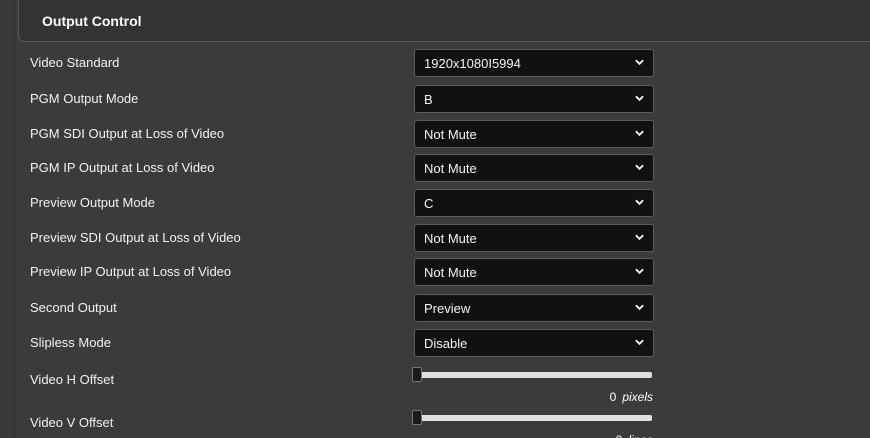 This screenshot has width=870, height=438. What do you see at coordinates (447, 308) in the screenshot?
I see `second-output-value: Preview` at bounding box center [447, 308].